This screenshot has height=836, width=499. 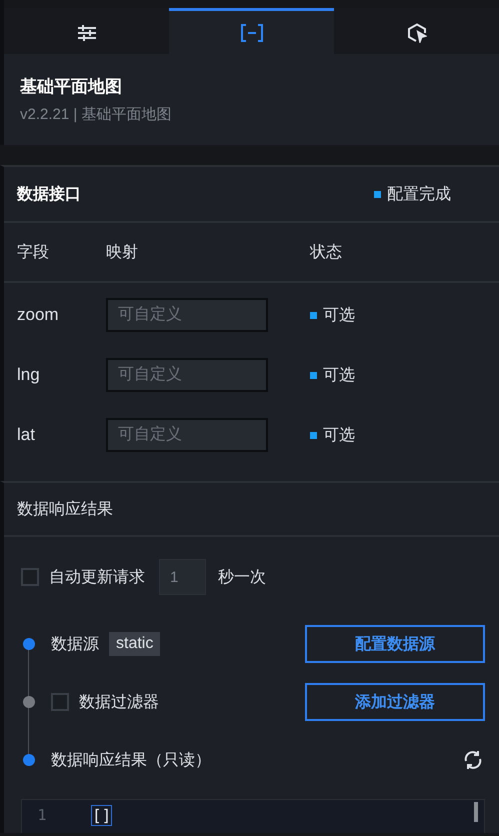 I want to click on refresh-icon, so click(x=473, y=760).